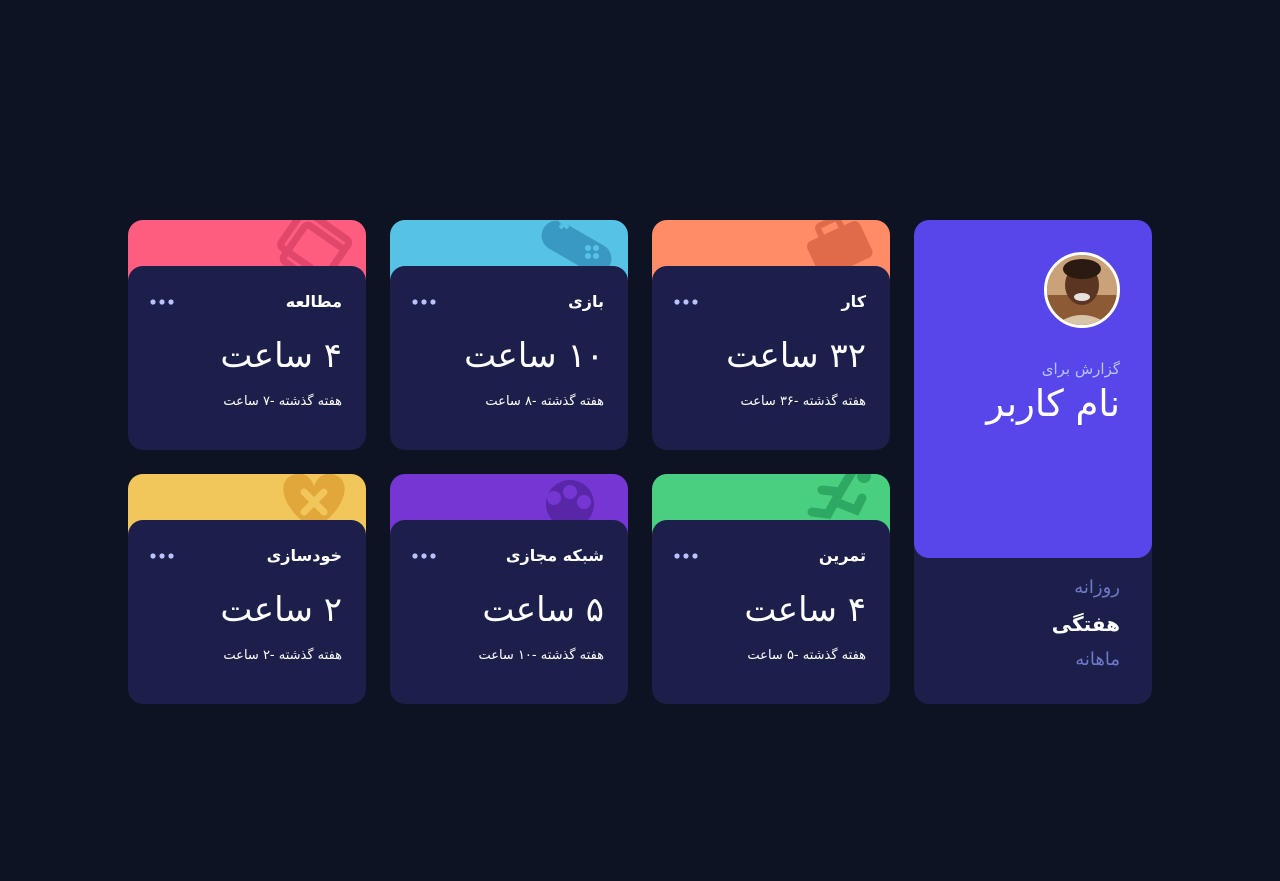 Image resolution: width=1280 pixels, height=881 pixels. Describe the element at coordinates (1080, 369) in the screenshot. I see `report-for-label: گزارش برای` at that location.